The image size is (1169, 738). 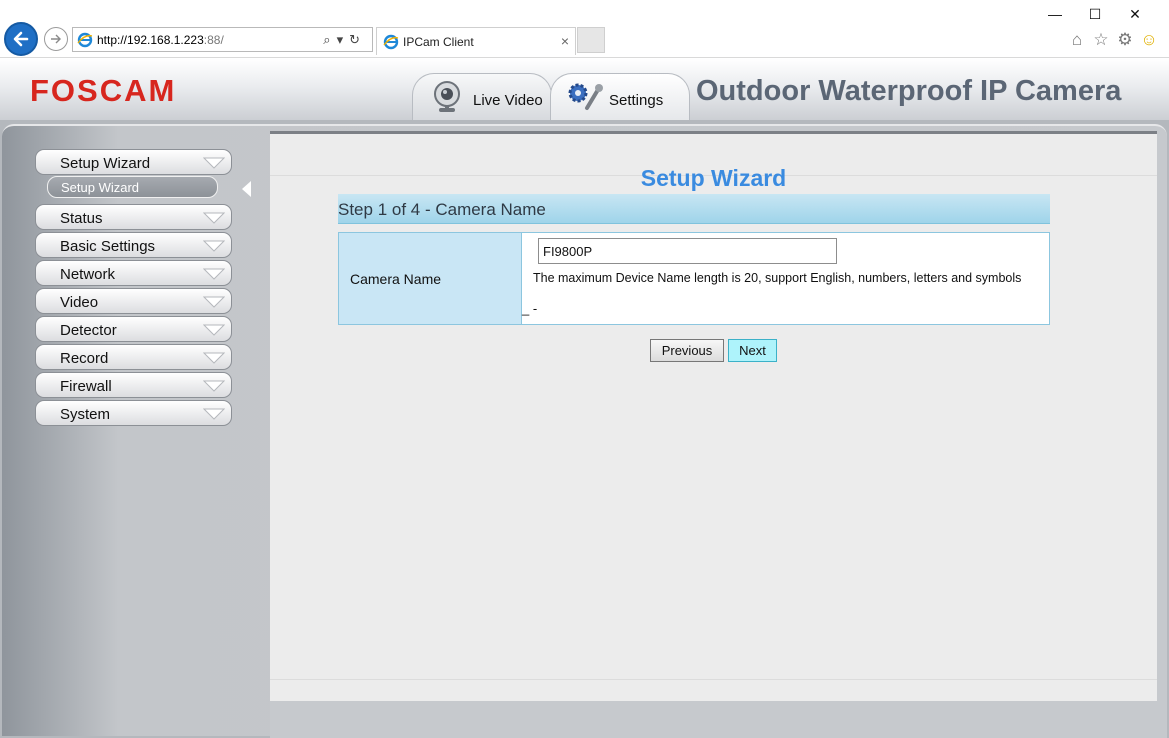 I want to click on allowed-symbols-text: _ -, so click(x=530, y=308).